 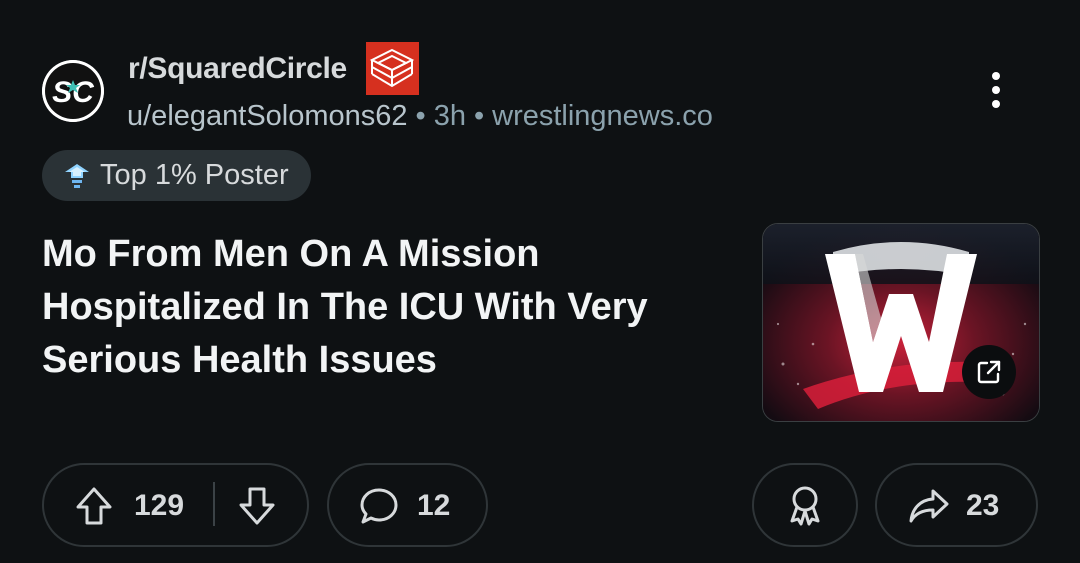 I want to click on sc-logo-icon: SC, so click(x=73, y=91).